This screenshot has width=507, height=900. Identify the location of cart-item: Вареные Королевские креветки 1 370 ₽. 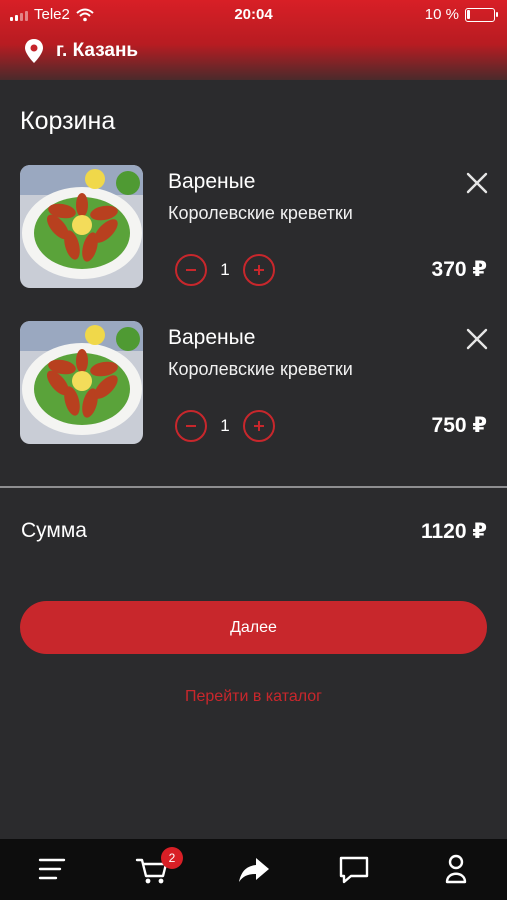
(253, 227).